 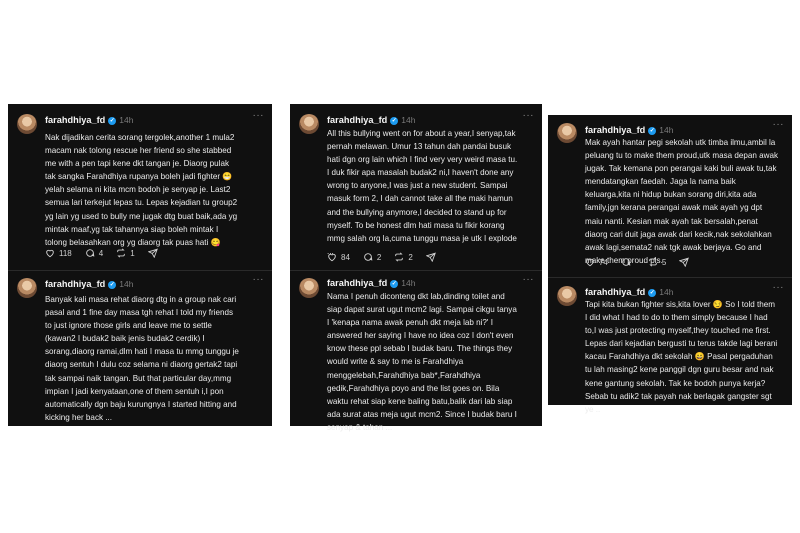 I want to click on reply-button: 4, so click(x=94, y=253).